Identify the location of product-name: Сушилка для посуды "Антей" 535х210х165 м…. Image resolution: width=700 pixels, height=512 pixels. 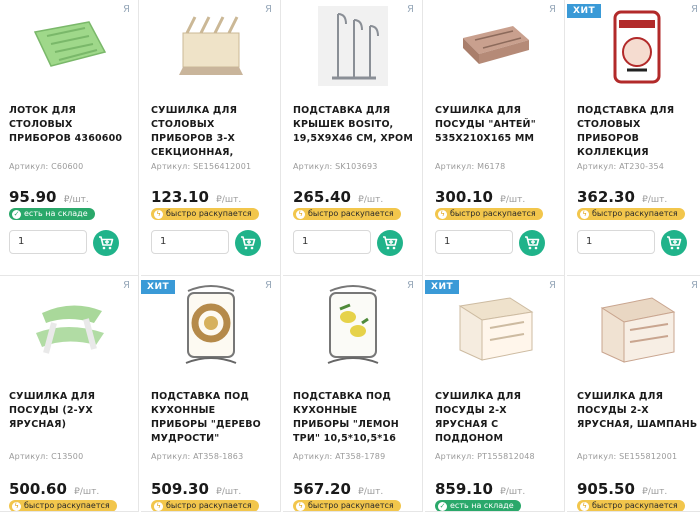
(497, 125).